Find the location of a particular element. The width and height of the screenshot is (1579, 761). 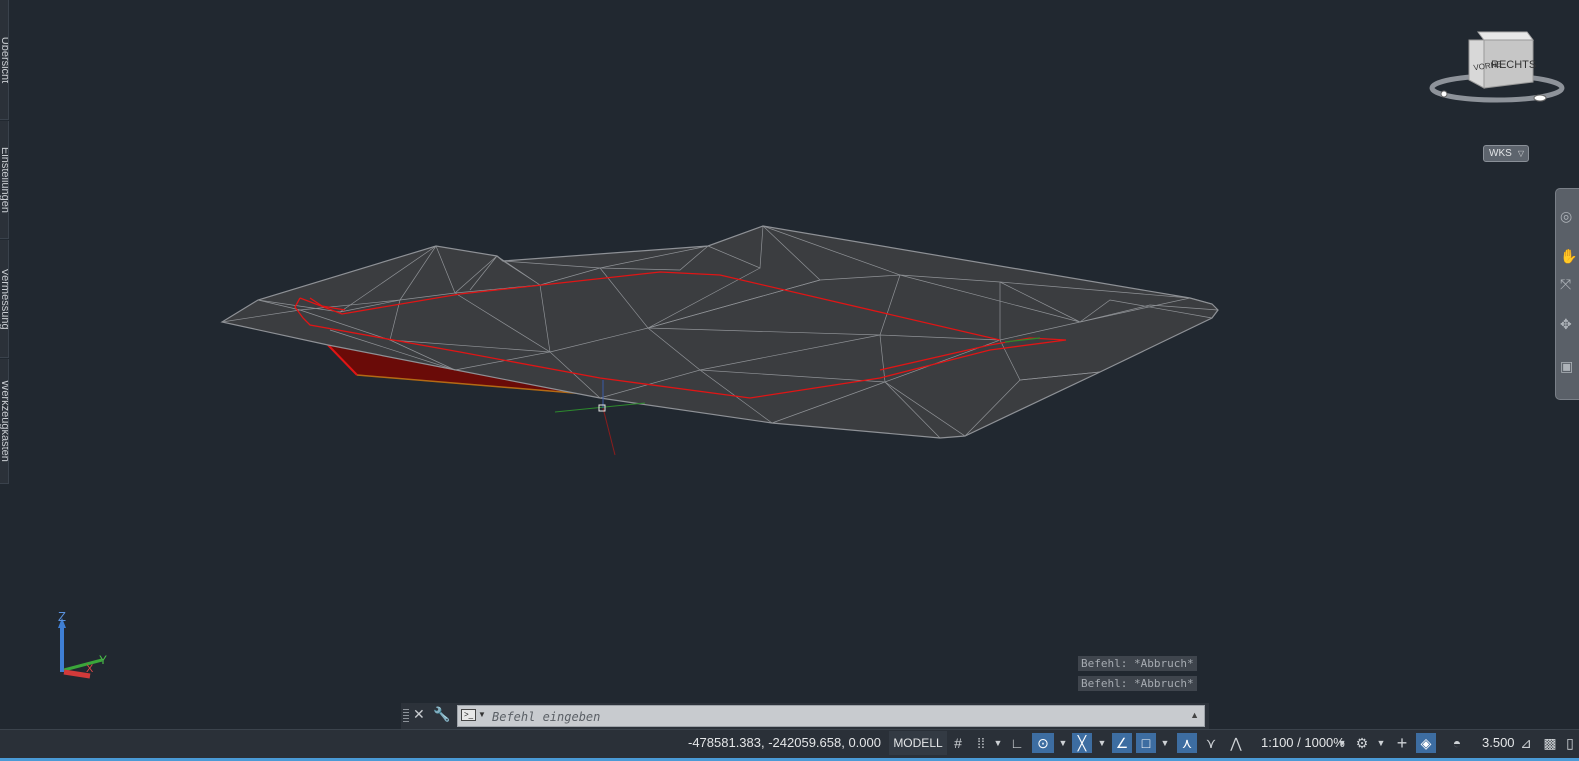

palette-tab-survey: Vermessung is located at coordinates (4, 299).